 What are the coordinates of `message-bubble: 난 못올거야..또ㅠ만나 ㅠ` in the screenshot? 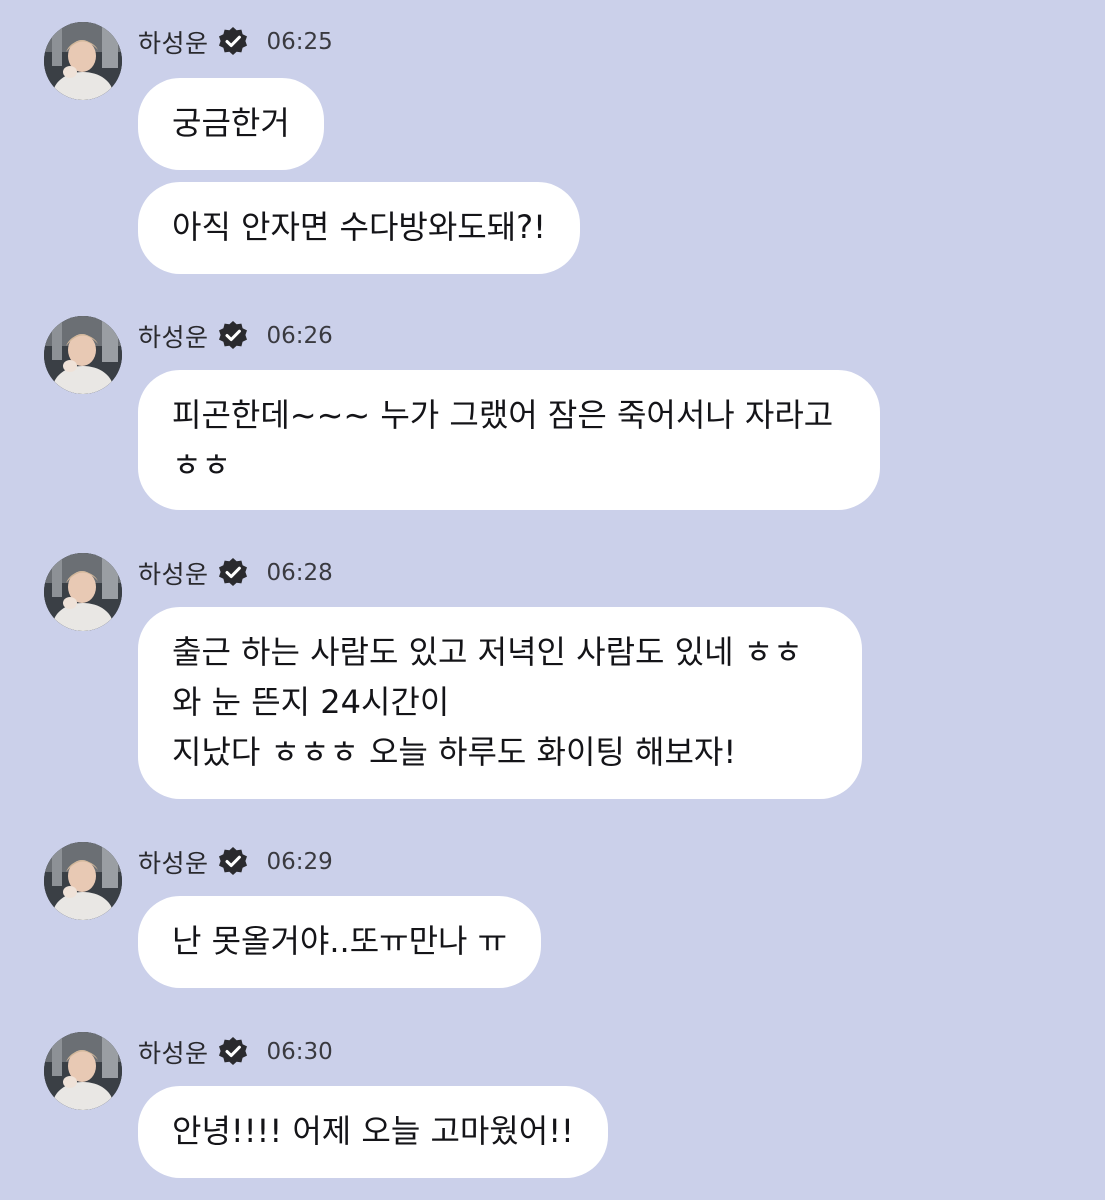 It's located at (340, 942).